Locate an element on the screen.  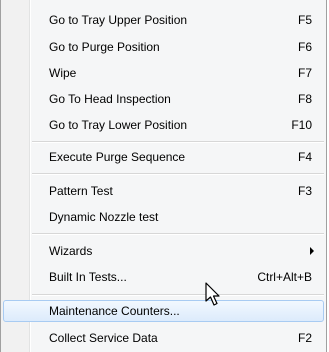
menu-item-go-to-tray-upper-position: Go to Tray Upper Position F5 is located at coordinates (163, 20).